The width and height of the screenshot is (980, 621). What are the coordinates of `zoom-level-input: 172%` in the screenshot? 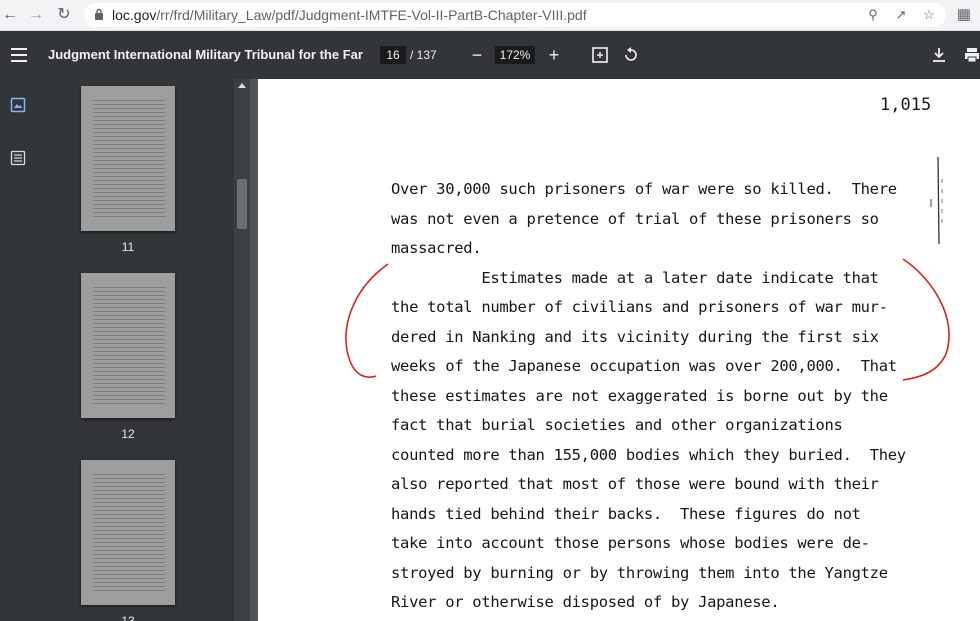 It's located at (515, 55).